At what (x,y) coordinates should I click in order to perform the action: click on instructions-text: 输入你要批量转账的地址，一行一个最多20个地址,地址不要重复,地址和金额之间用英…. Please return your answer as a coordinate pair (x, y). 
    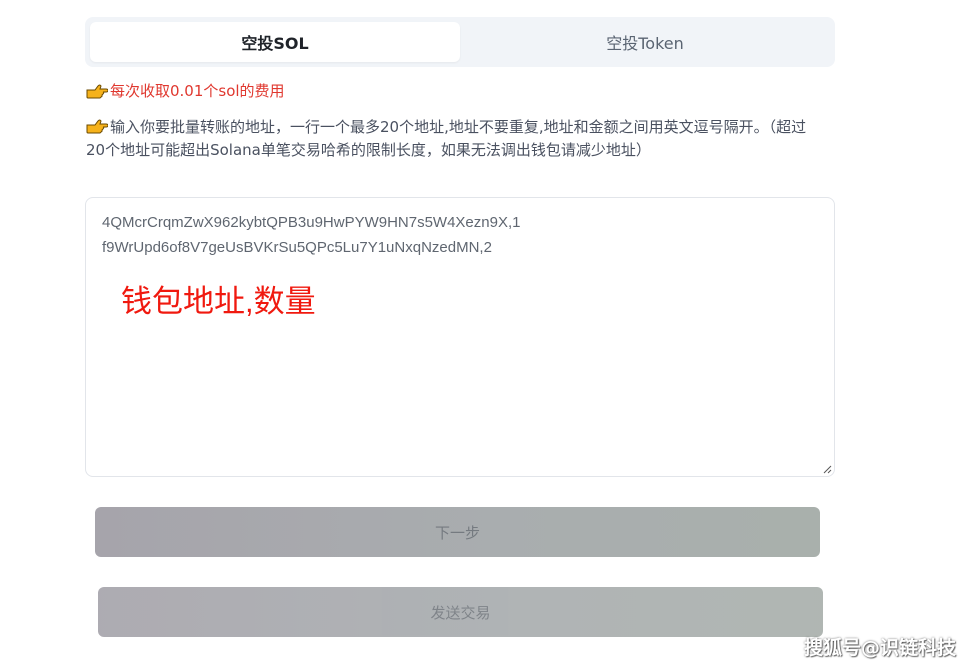
    Looking at the image, I should click on (446, 138).